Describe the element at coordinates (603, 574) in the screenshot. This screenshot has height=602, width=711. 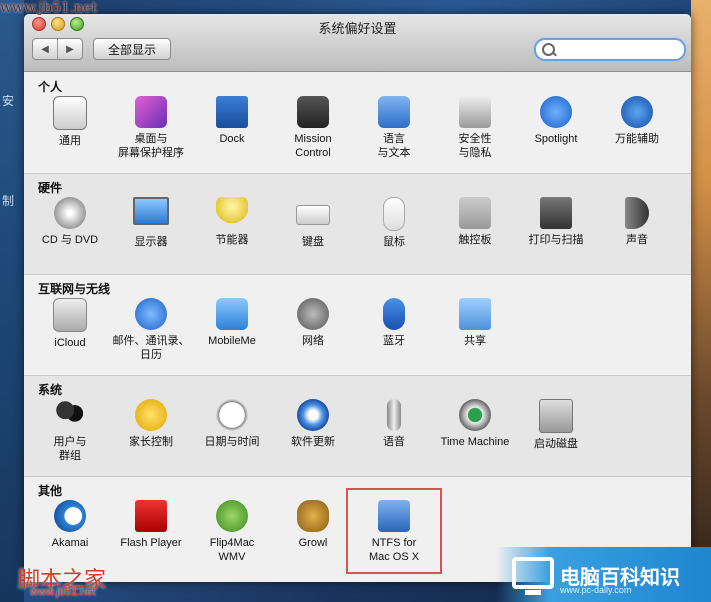
I see `watermark-bottom-right: 电脑百科知识 www.pc-daily.com` at that location.